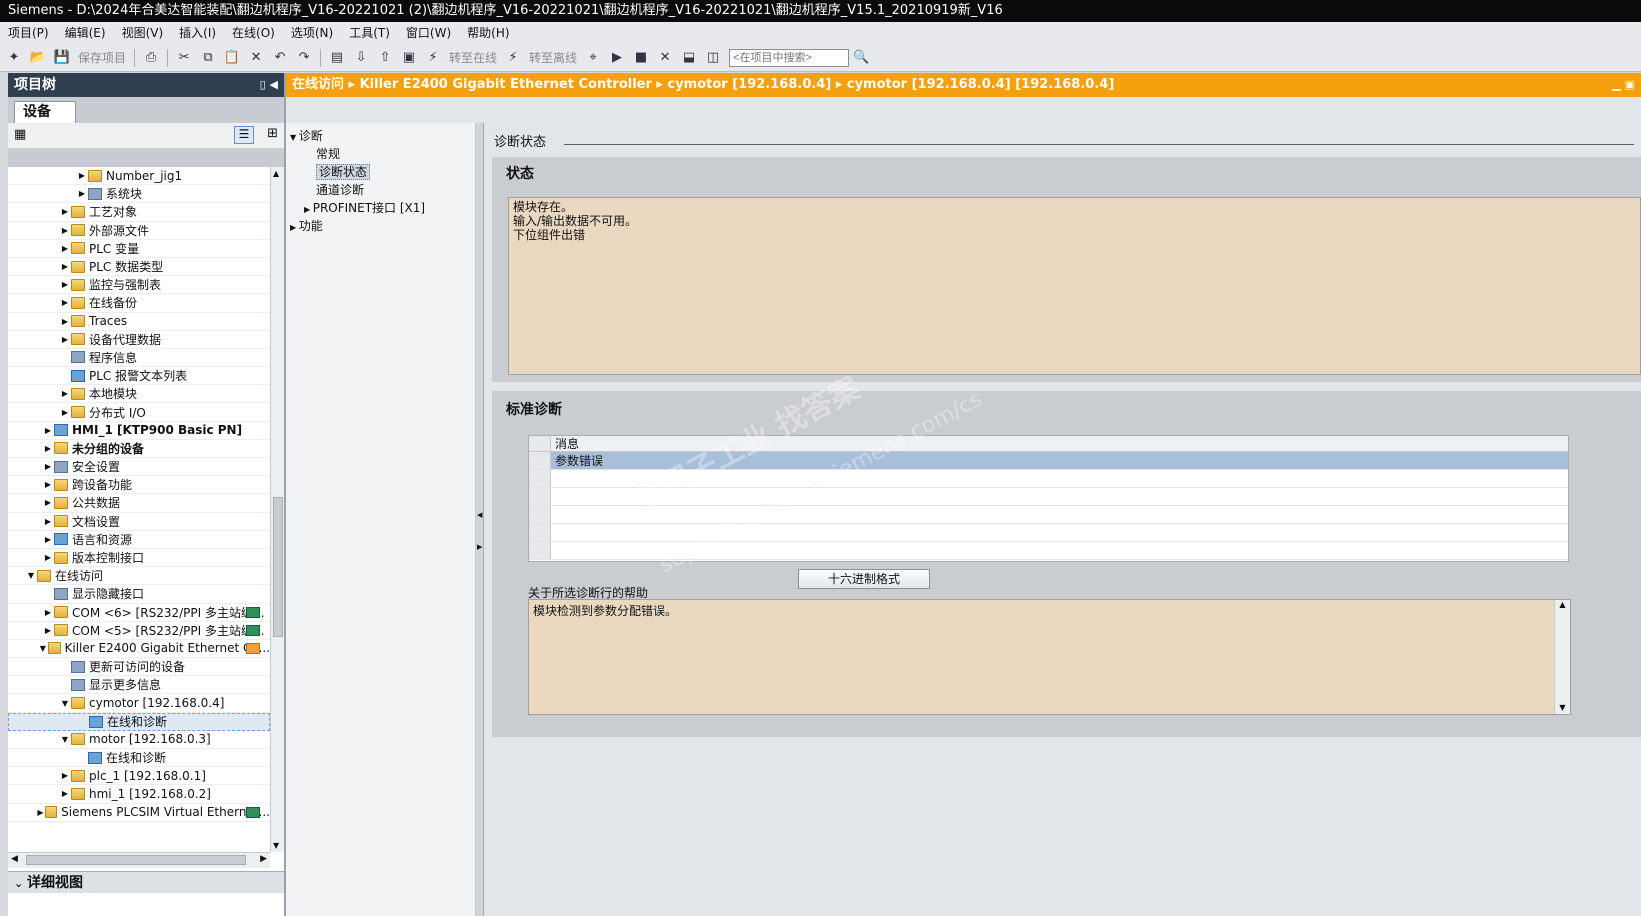 The image size is (1641, 916). Describe the element at coordinates (139, 322) in the screenshot. I see `tree-item: ▶ Traces` at that location.